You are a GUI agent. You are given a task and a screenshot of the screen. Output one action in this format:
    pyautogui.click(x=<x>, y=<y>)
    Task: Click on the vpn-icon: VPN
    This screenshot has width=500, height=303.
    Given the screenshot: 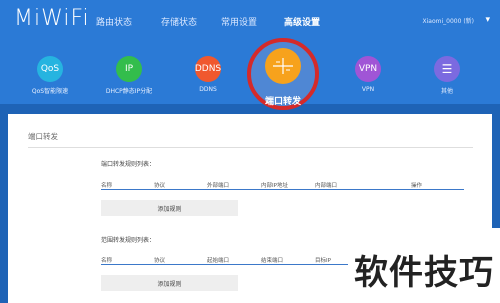 What is the action you would take?
    pyautogui.click(x=368, y=69)
    